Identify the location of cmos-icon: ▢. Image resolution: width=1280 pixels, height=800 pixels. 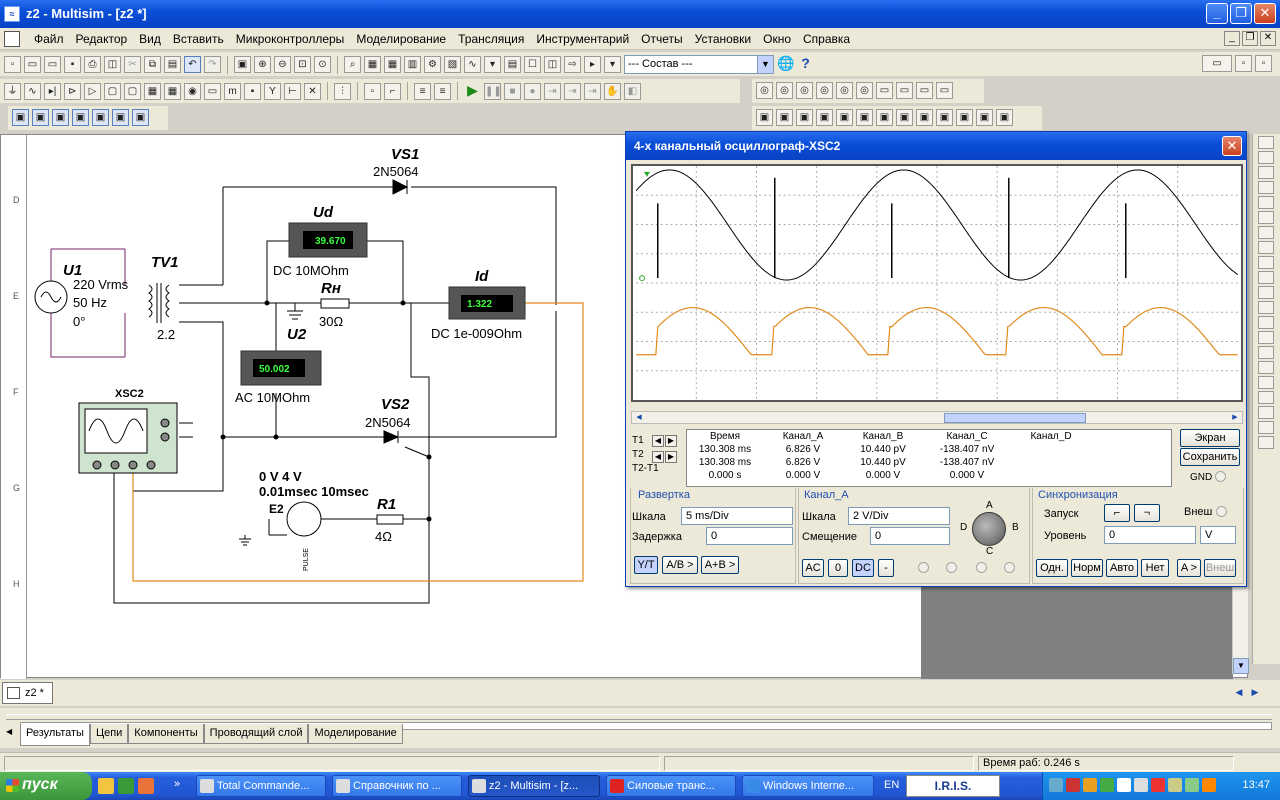
(132, 91).